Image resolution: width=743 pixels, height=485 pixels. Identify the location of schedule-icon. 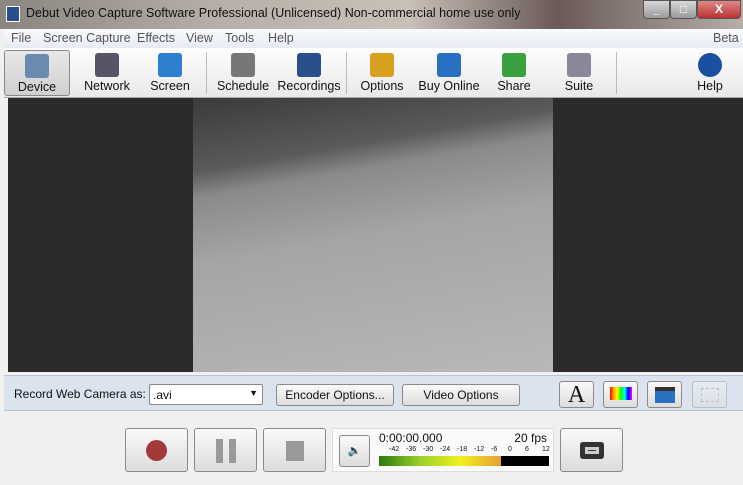
(243, 65).